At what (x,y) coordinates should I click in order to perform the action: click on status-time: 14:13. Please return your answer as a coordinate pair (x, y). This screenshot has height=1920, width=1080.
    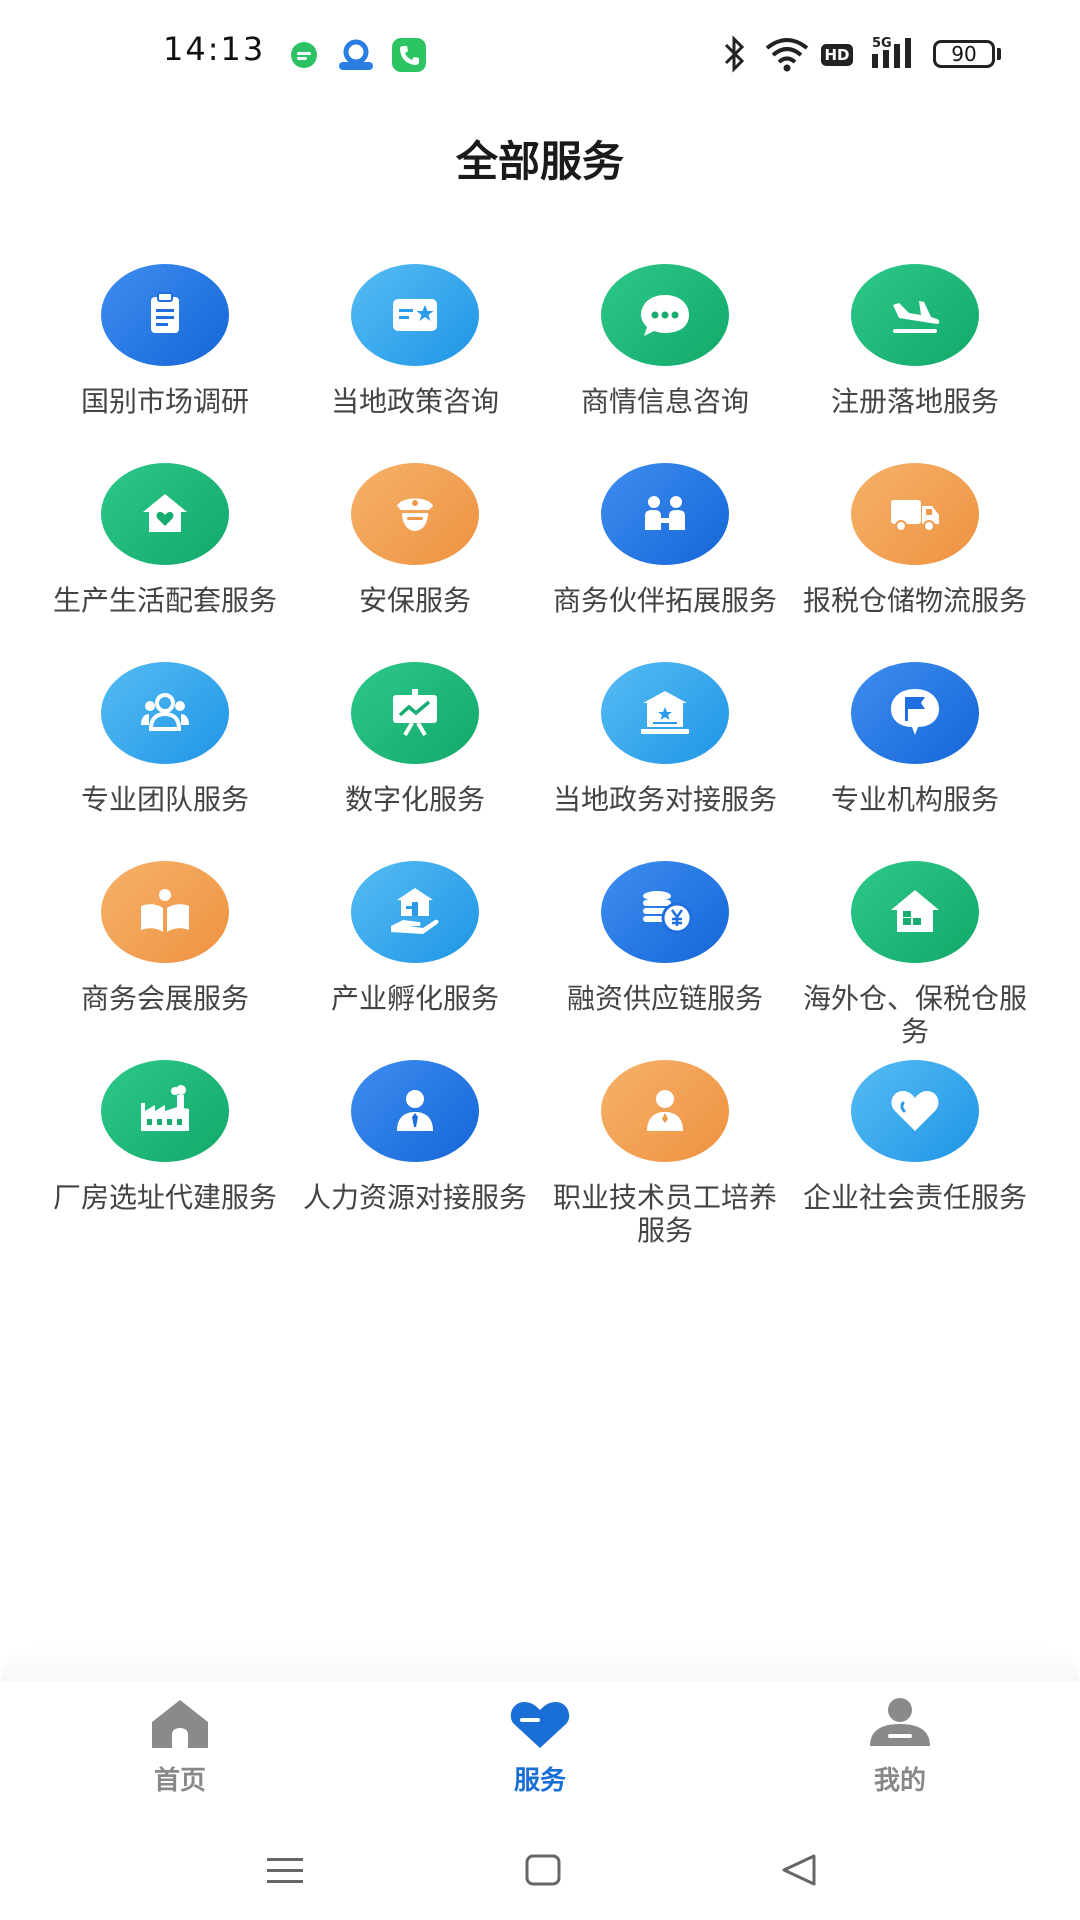
    Looking at the image, I should click on (214, 49).